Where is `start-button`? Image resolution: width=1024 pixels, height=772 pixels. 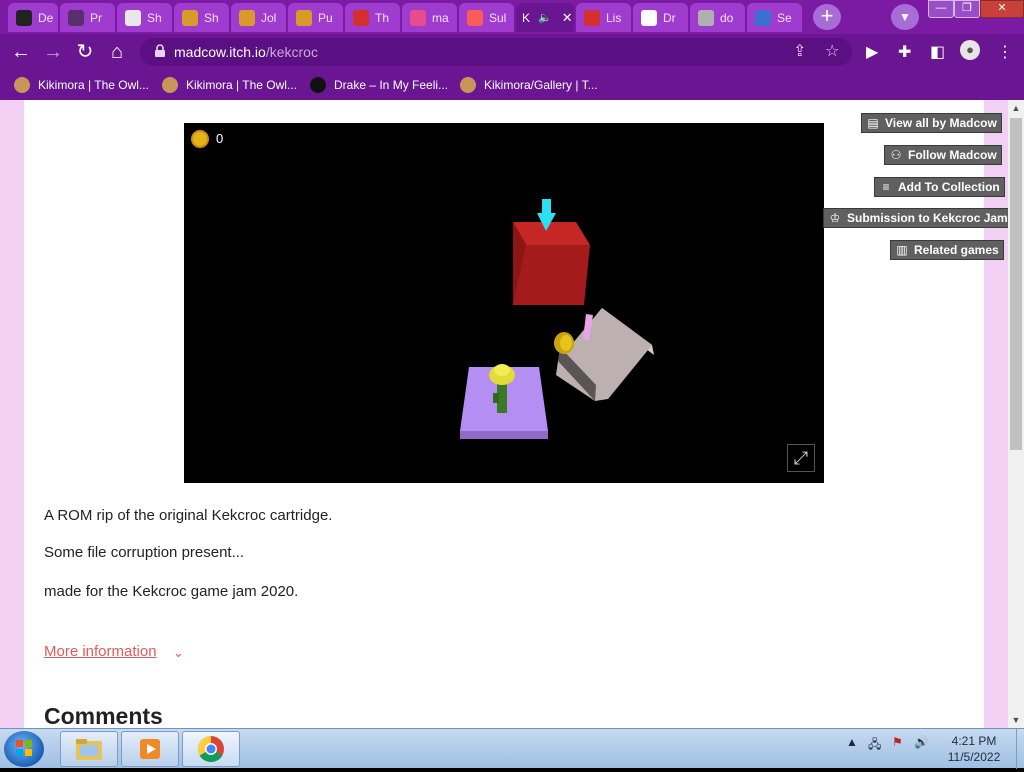 start-button is located at coordinates (24, 749).